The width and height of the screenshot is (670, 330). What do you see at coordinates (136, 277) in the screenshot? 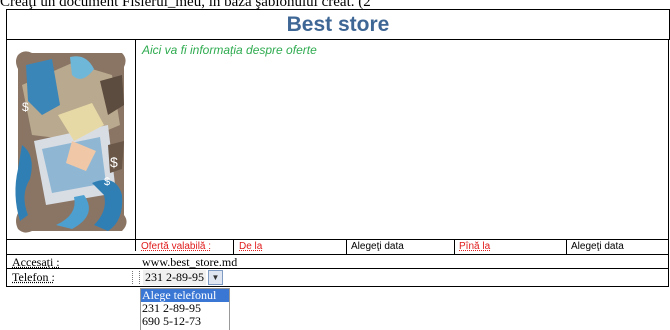
I see `content-control-handle` at bounding box center [136, 277].